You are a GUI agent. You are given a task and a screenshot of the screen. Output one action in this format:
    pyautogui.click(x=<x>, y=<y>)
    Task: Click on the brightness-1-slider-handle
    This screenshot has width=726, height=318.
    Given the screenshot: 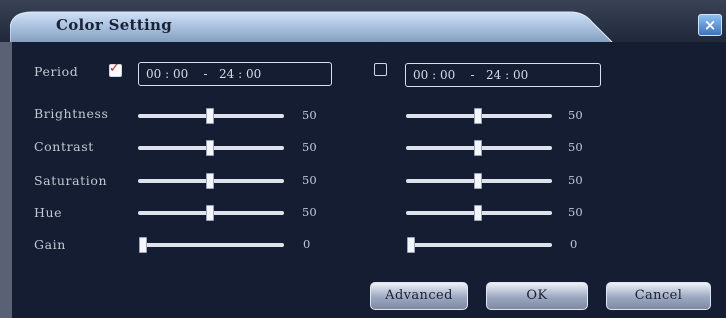 What is the action you would take?
    pyautogui.click(x=210, y=116)
    